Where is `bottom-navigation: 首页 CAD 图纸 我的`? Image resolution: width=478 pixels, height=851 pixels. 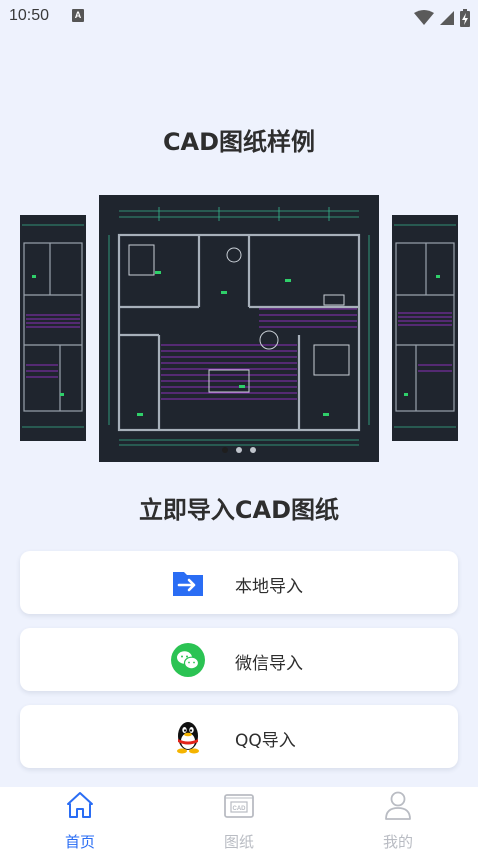 bottom-navigation: 首页 CAD 图纸 我的 is located at coordinates (239, 819).